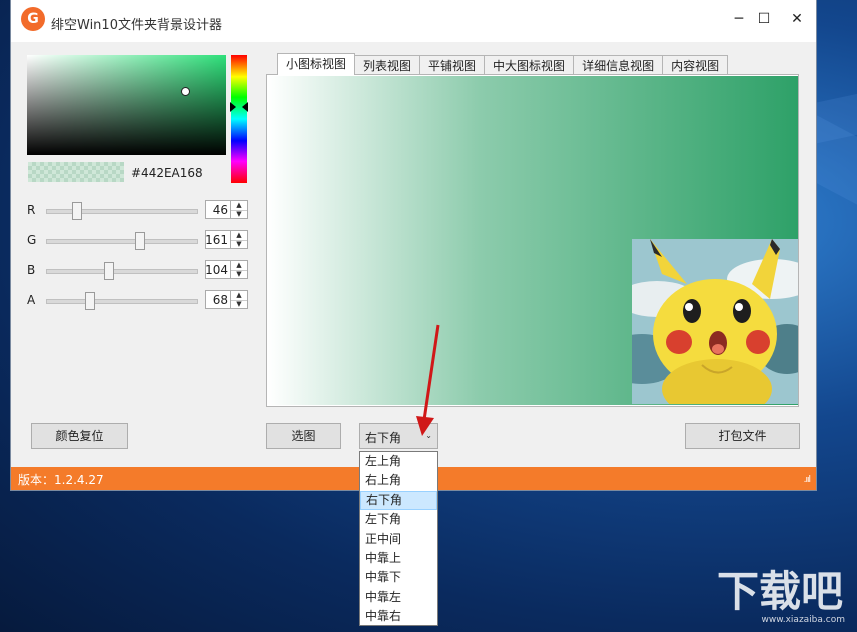 The width and height of the screenshot is (857, 632). I want to click on saturation-value-picker, so click(126, 105).